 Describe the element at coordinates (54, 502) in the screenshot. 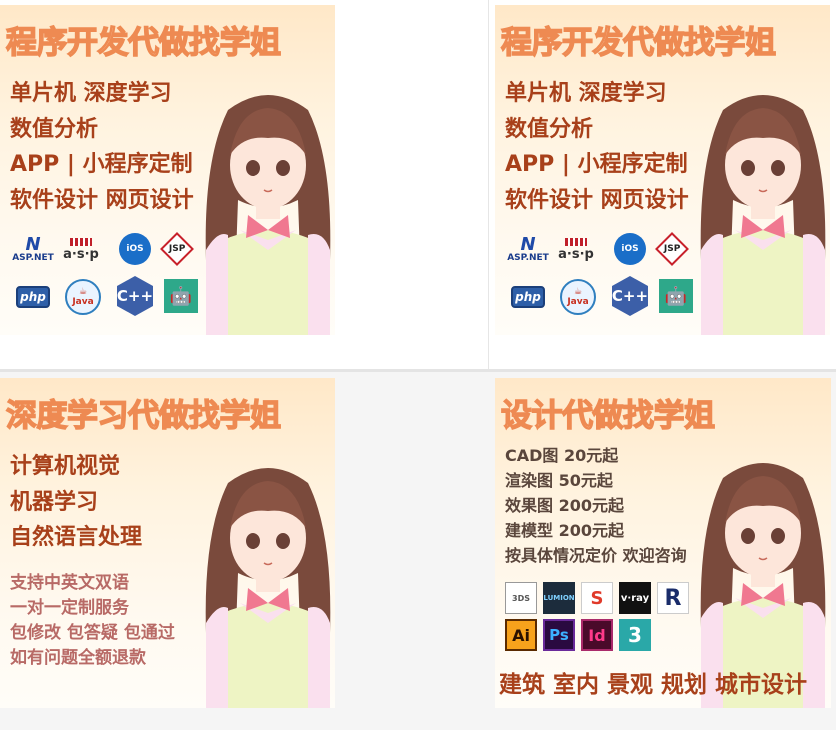

I see `service-line: 机器学习` at that location.